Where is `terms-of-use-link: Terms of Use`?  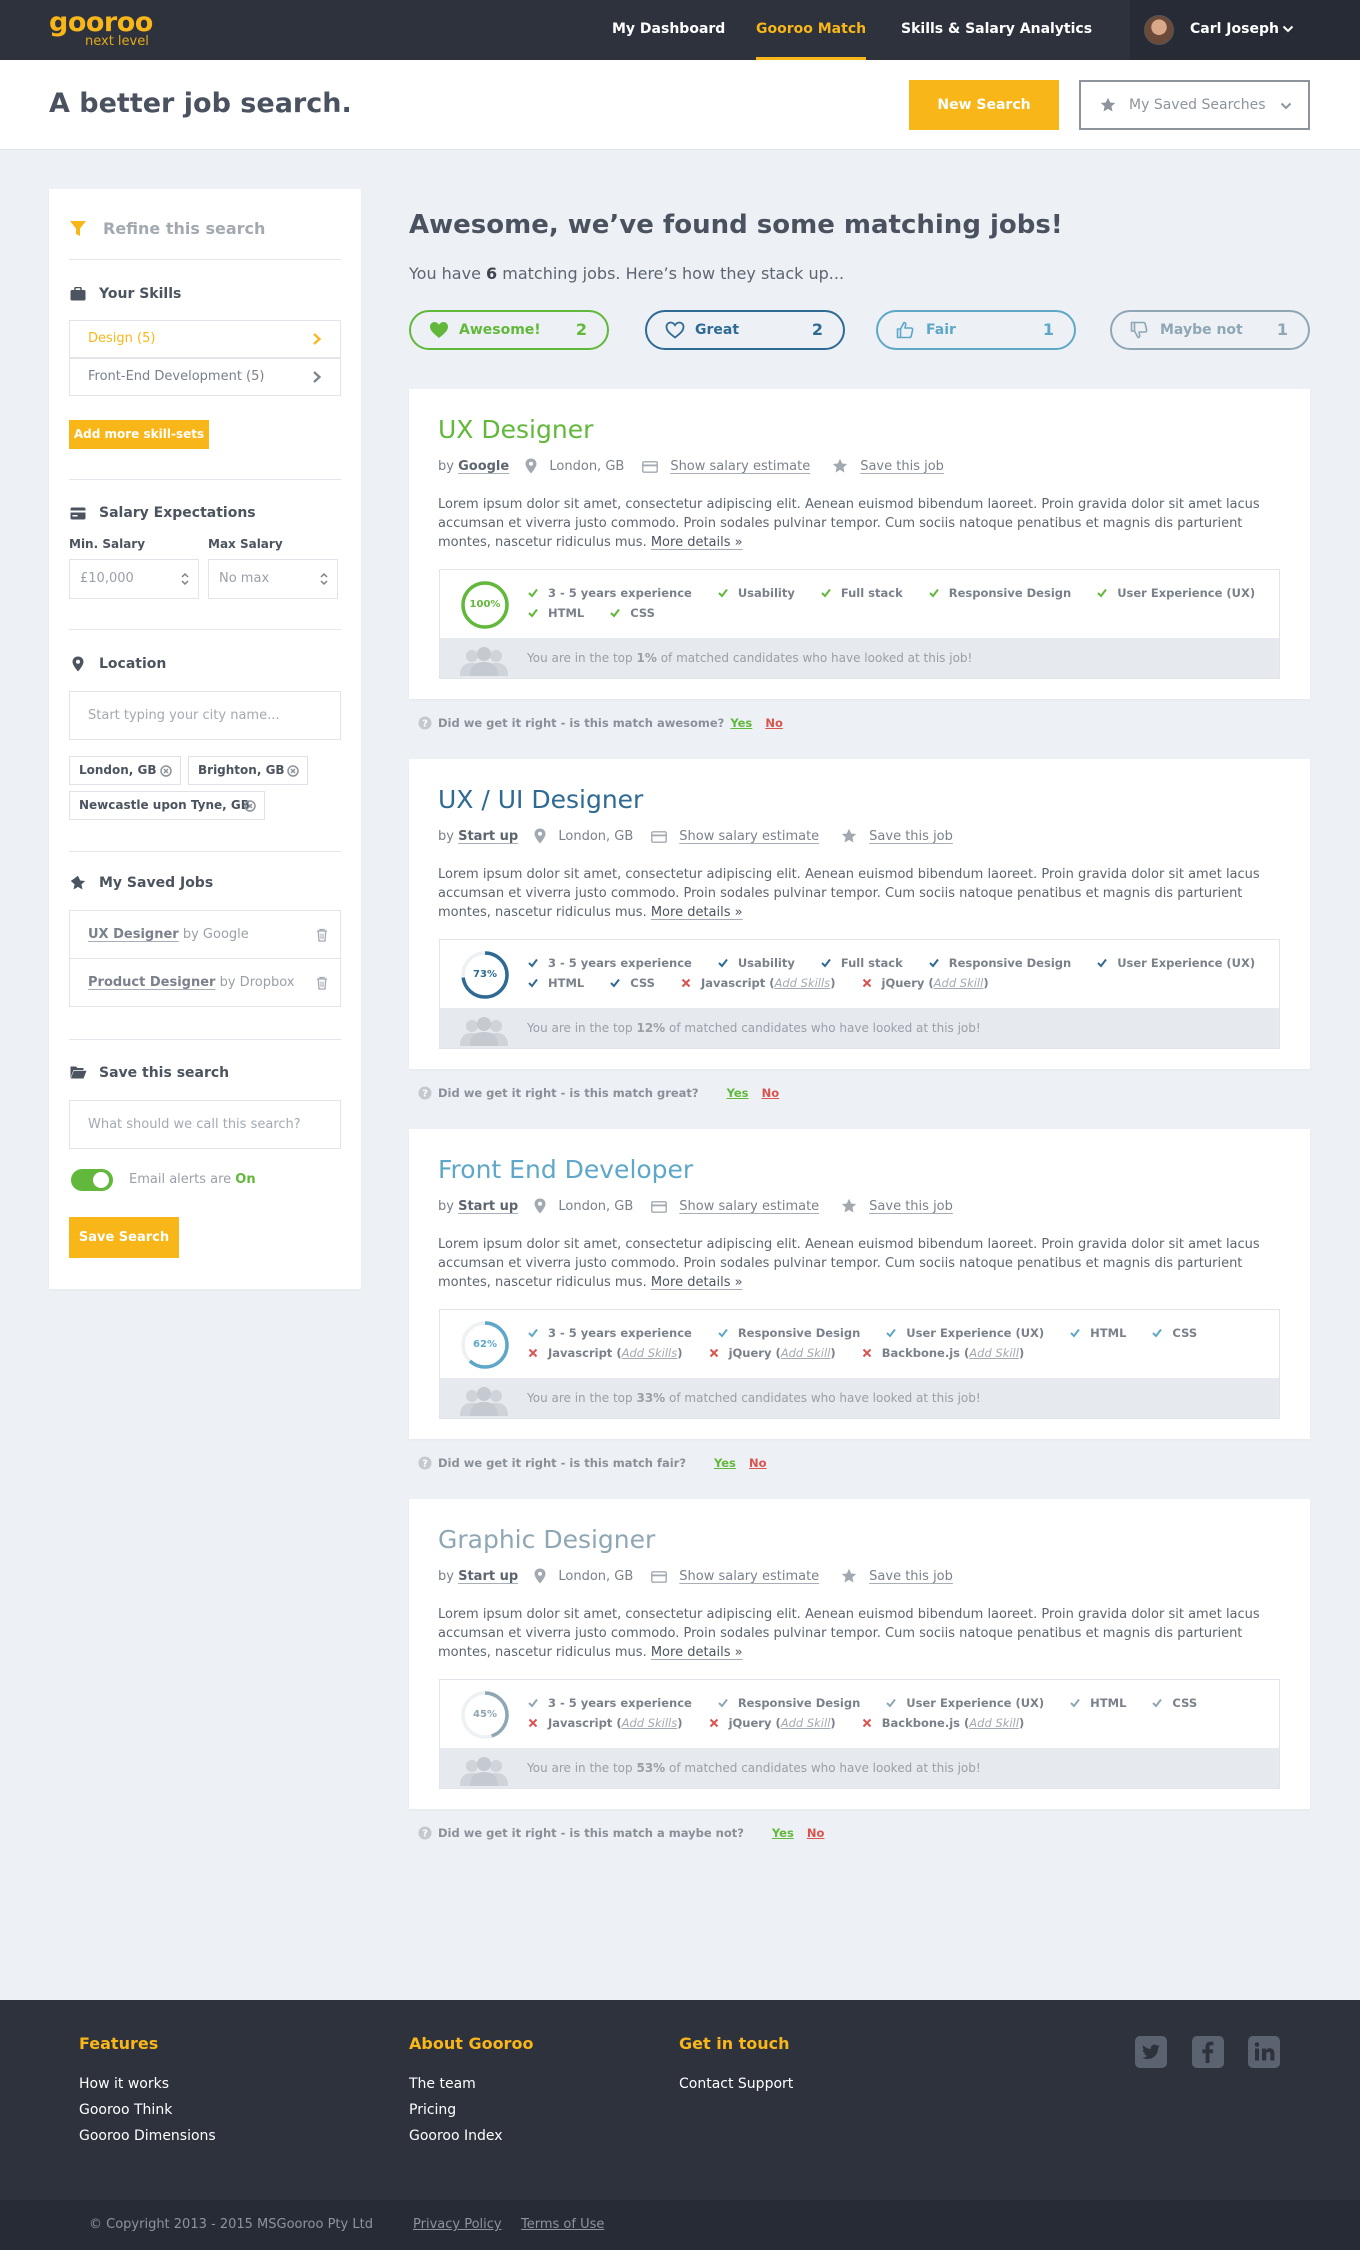
terms-of-use-link: Terms of Use is located at coordinates (562, 2225).